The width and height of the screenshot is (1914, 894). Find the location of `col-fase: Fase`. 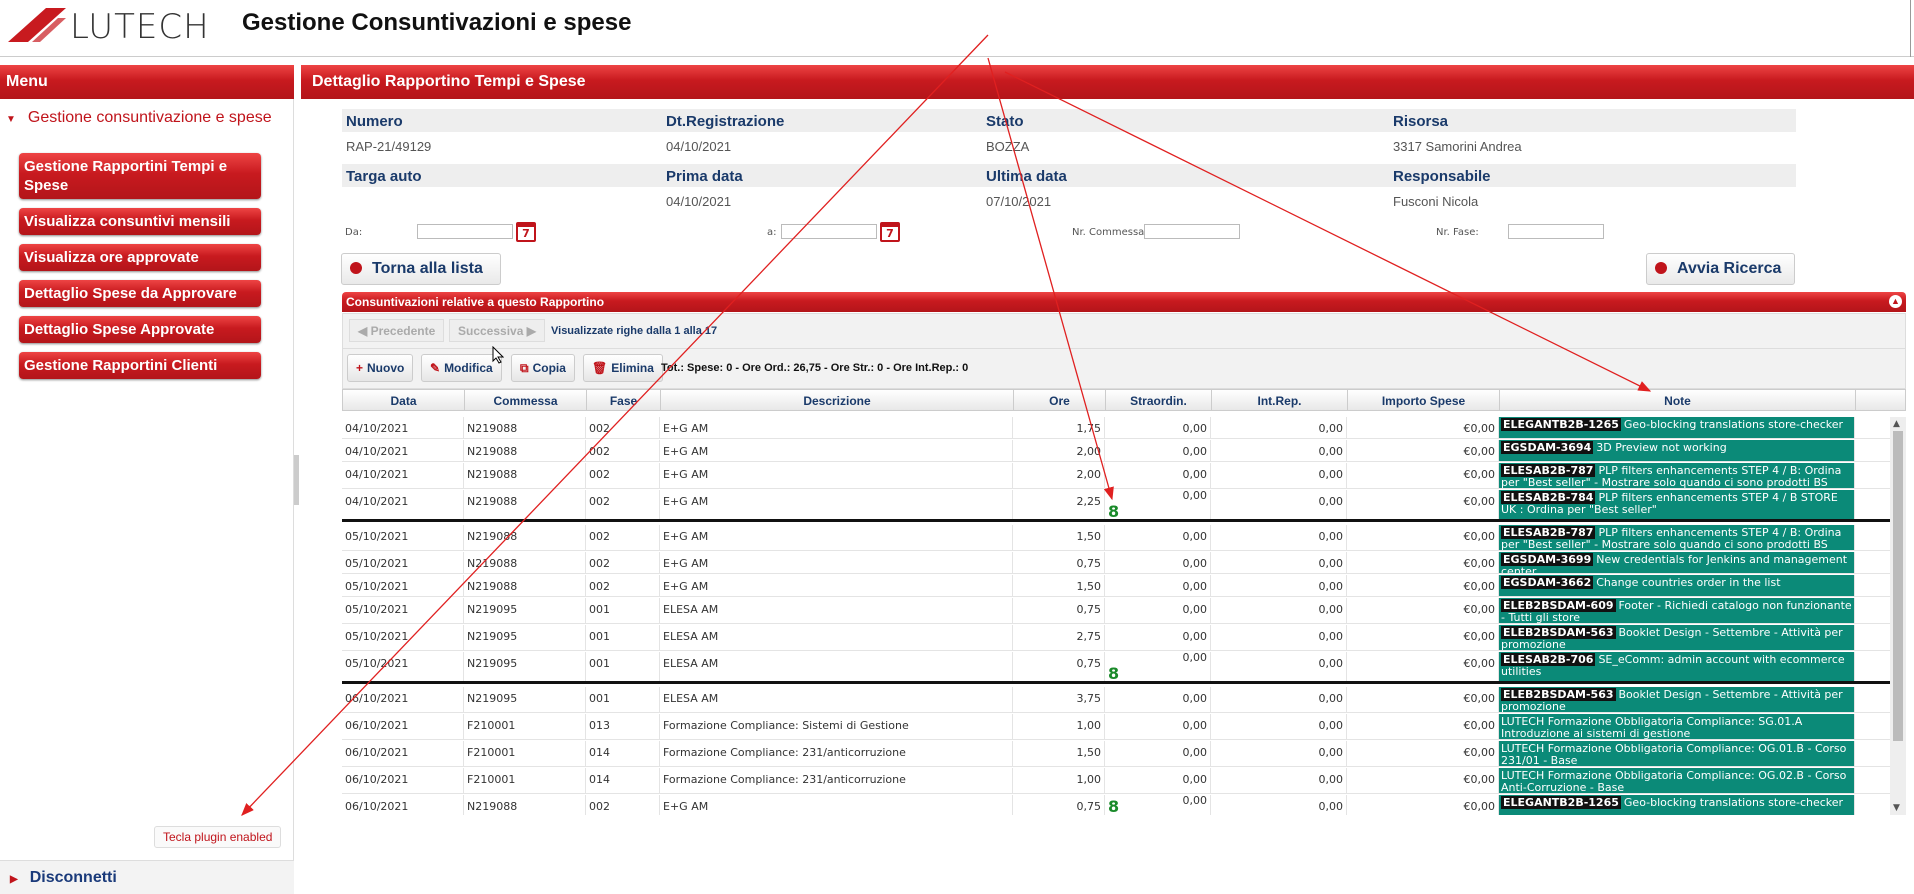

col-fase: Fase is located at coordinates (624, 400).